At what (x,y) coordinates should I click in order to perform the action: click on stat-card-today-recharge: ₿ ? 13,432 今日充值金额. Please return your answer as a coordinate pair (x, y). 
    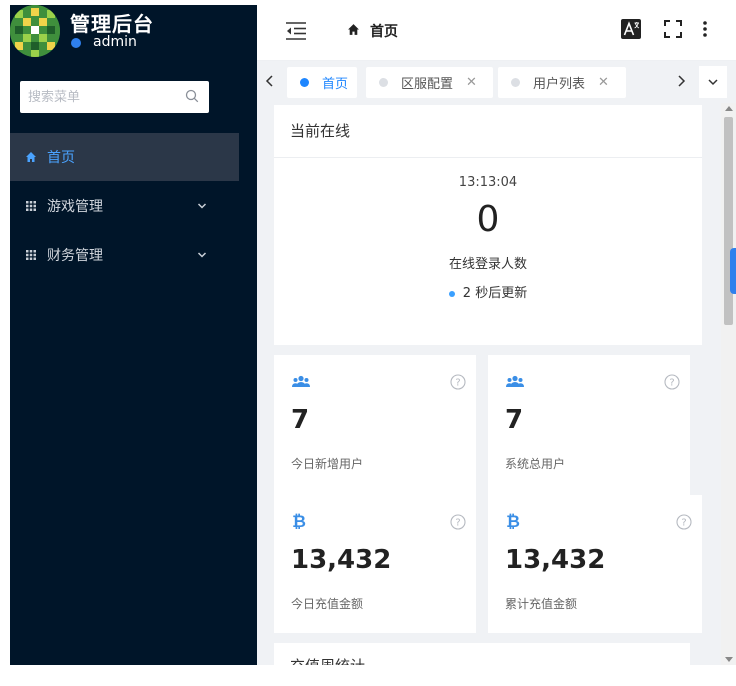
    Looking at the image, I should click on (375, 564).